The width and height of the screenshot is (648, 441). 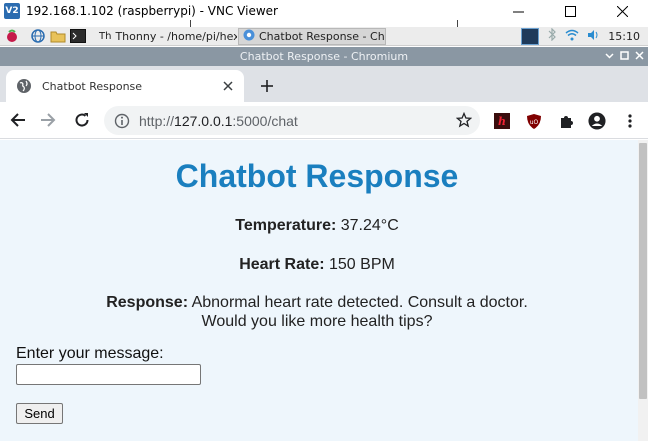 What do you see at coordinates (570, 11) in the screenshot?
I see `maximize-button` at bounding box center [570, 11].